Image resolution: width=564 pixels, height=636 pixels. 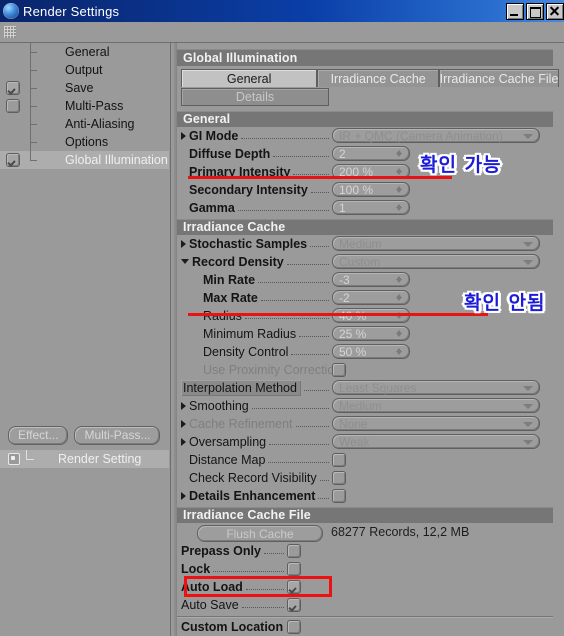 What do you see at coordinates (241, 424) in the screenshot?
I see `setting-label: Cache Refinement` at bounding box center [241, 424].